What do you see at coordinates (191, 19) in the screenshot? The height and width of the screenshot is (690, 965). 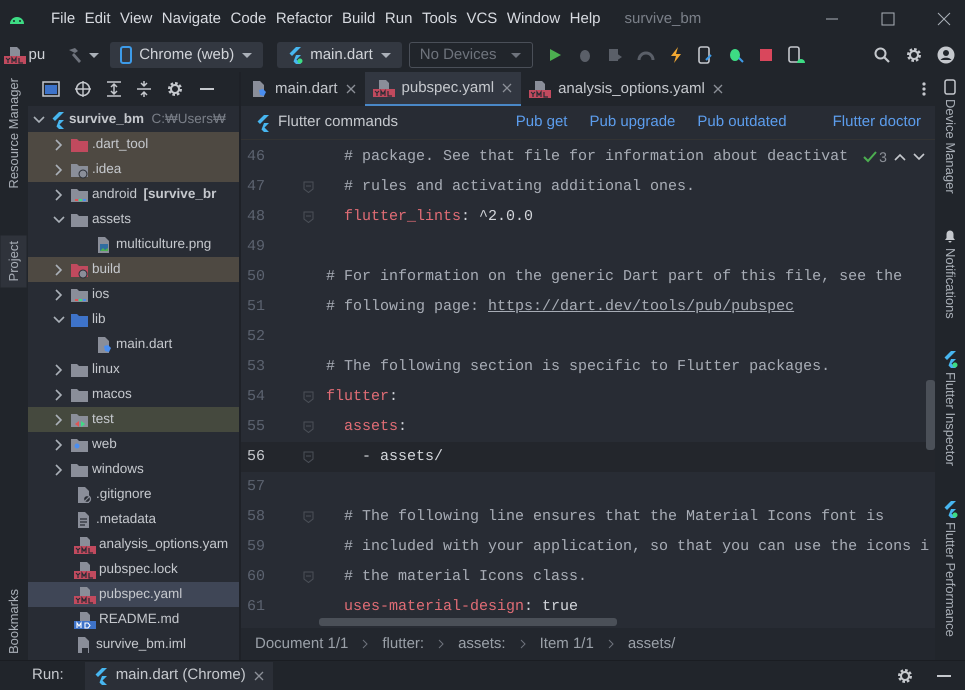 I see `menu-item: Navigate` at bounding box center [191, 19].